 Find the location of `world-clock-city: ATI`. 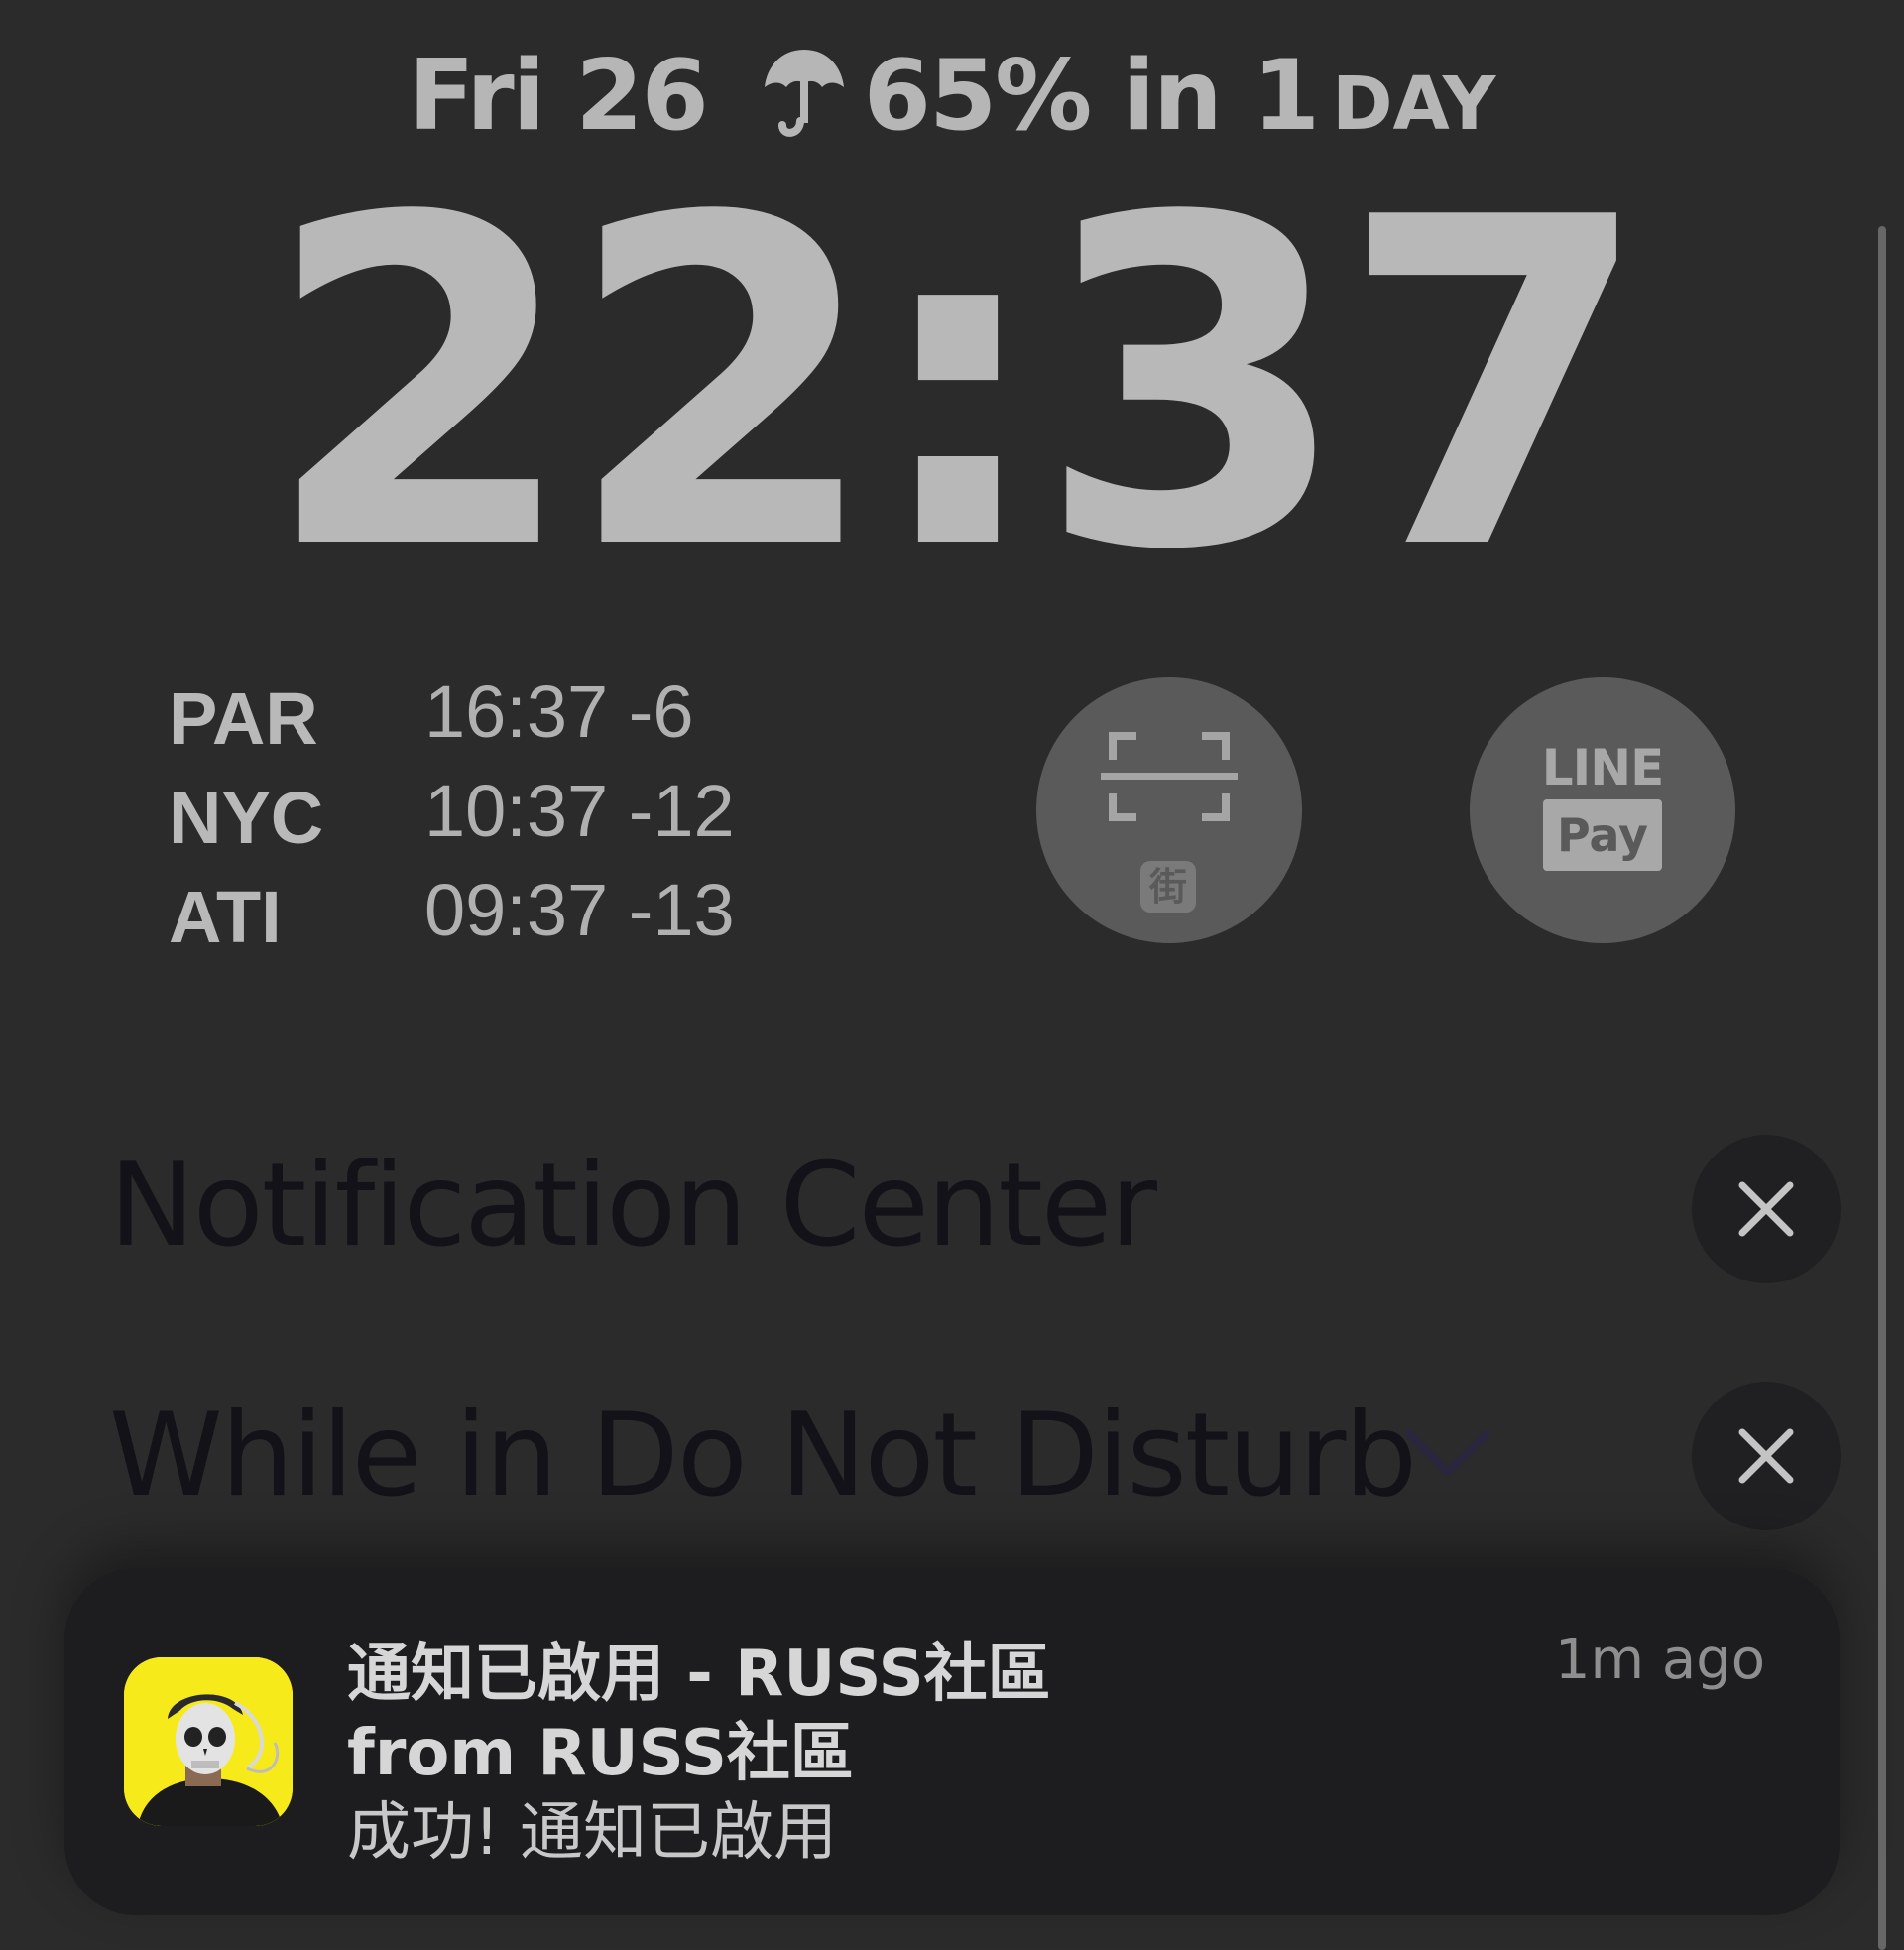

world-clock-city: ATI is located at coordinates (225, 917).